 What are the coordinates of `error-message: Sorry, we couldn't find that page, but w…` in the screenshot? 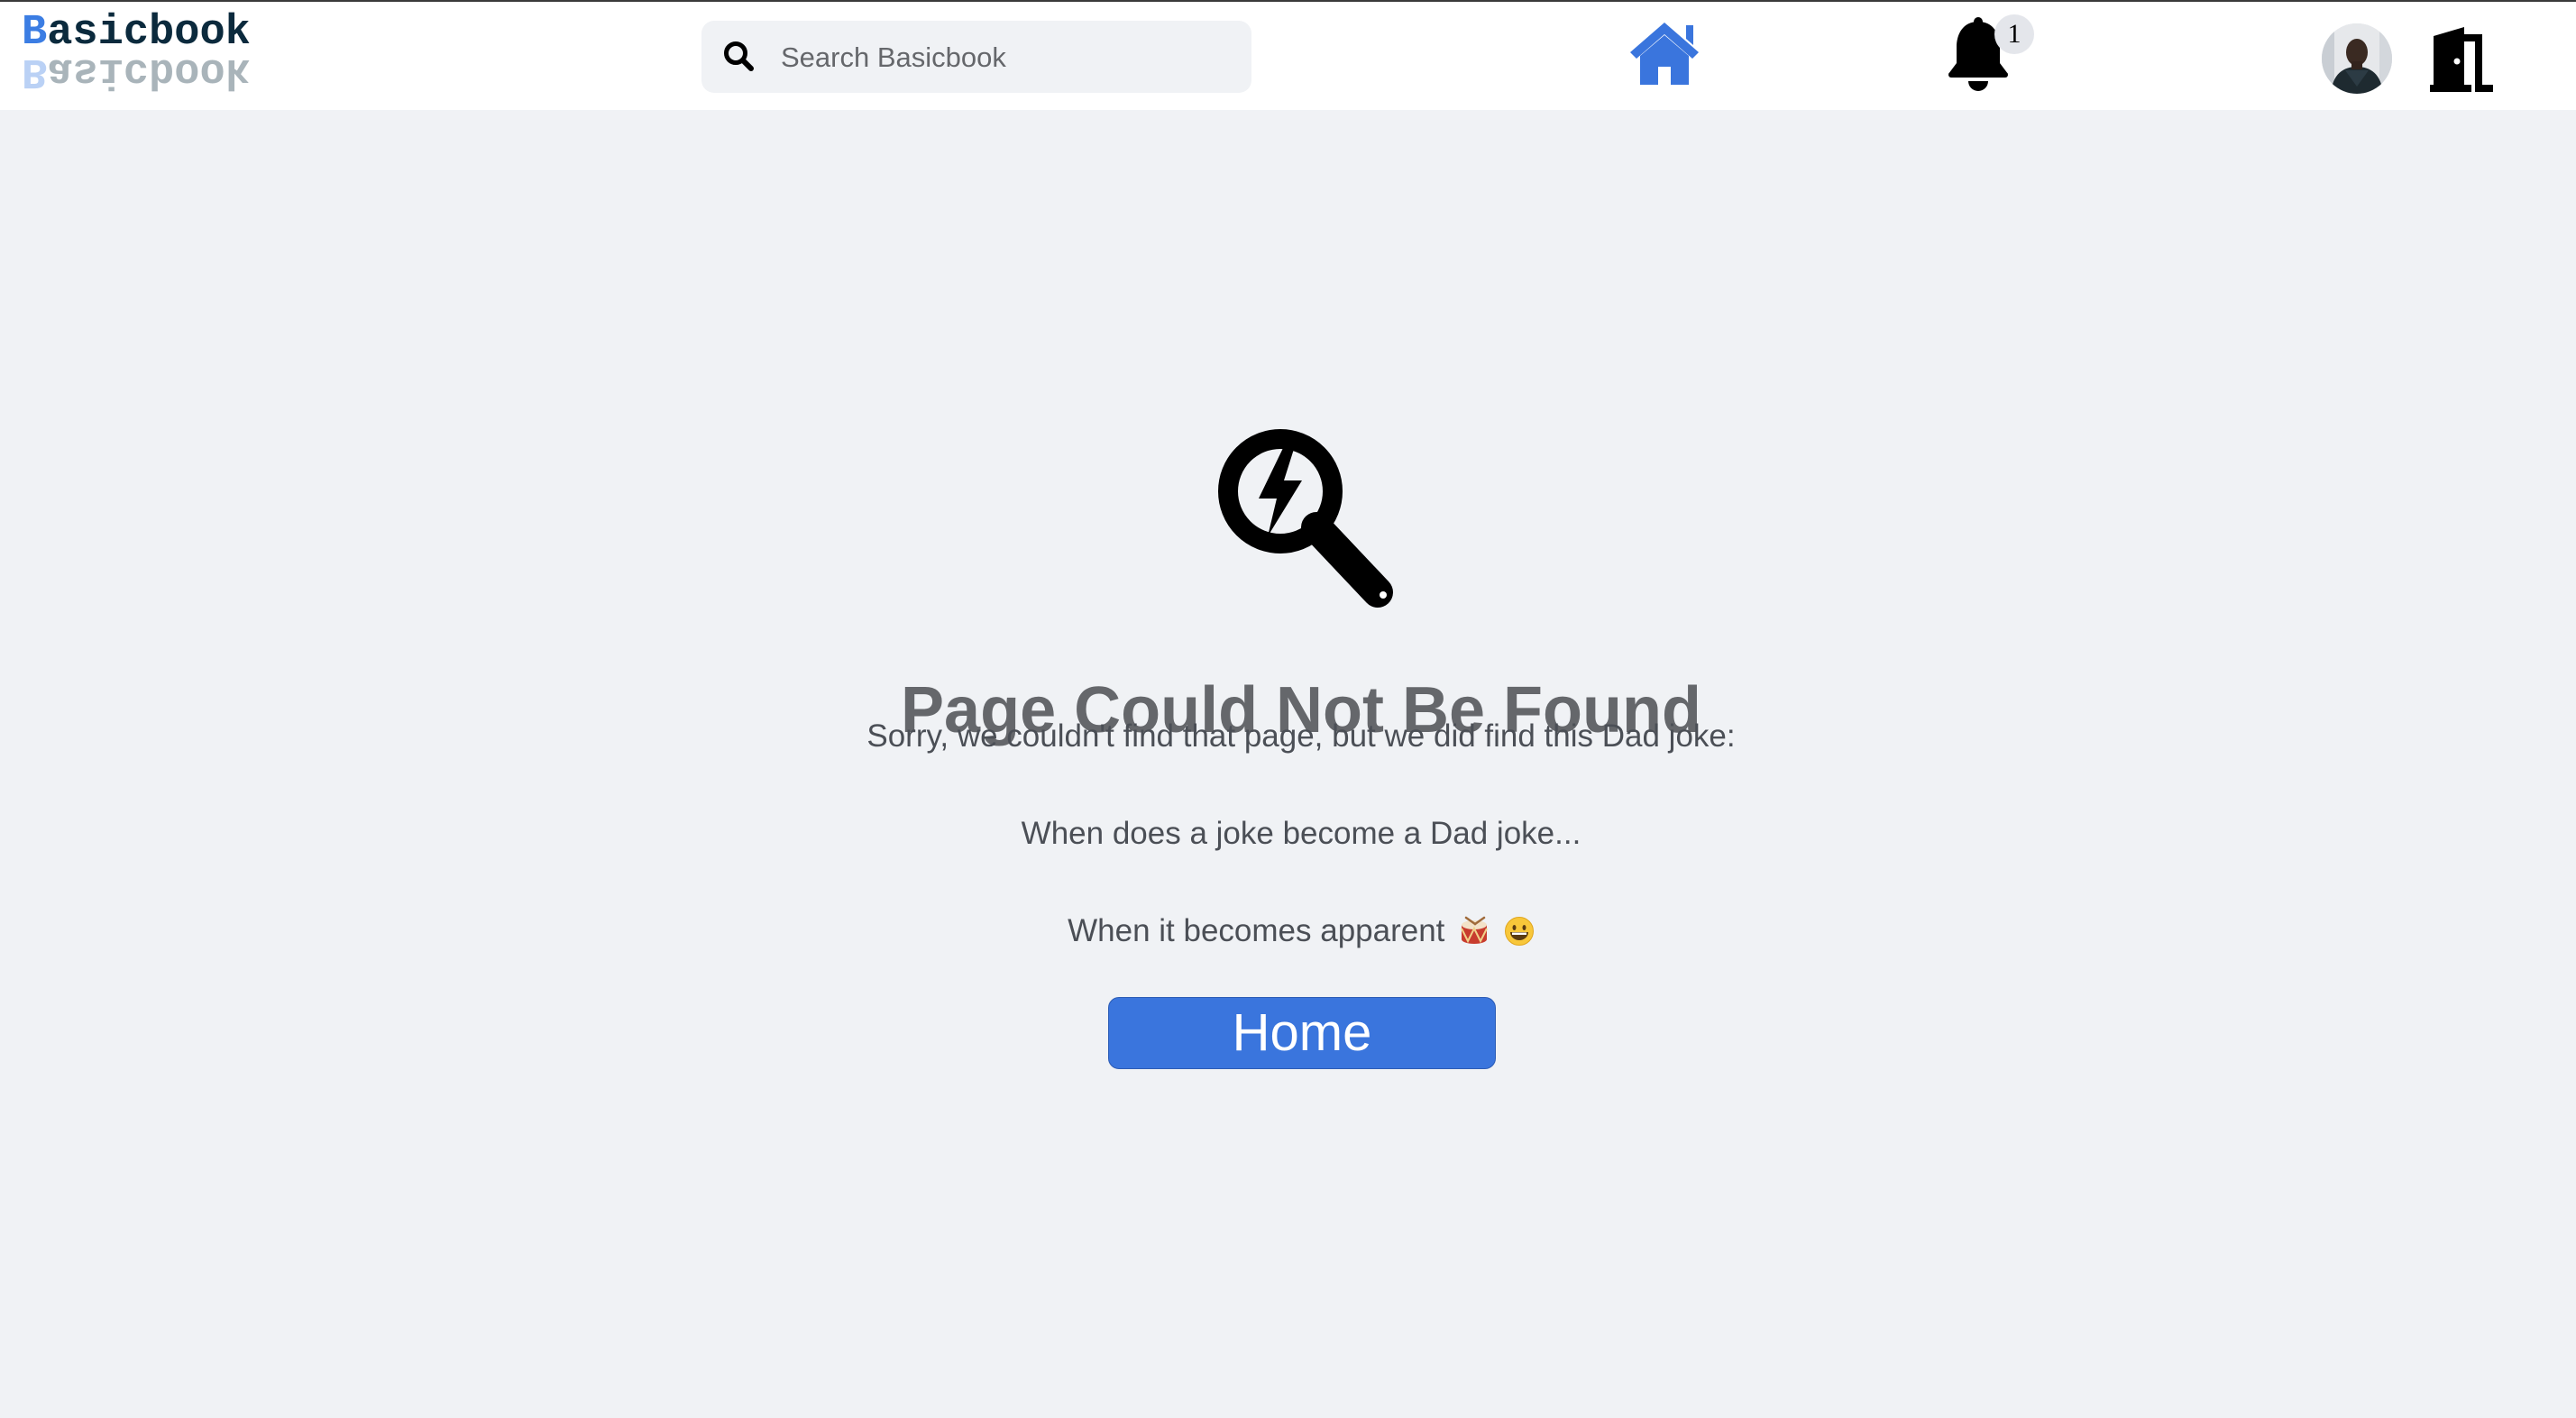 It's located at (1301, 736).